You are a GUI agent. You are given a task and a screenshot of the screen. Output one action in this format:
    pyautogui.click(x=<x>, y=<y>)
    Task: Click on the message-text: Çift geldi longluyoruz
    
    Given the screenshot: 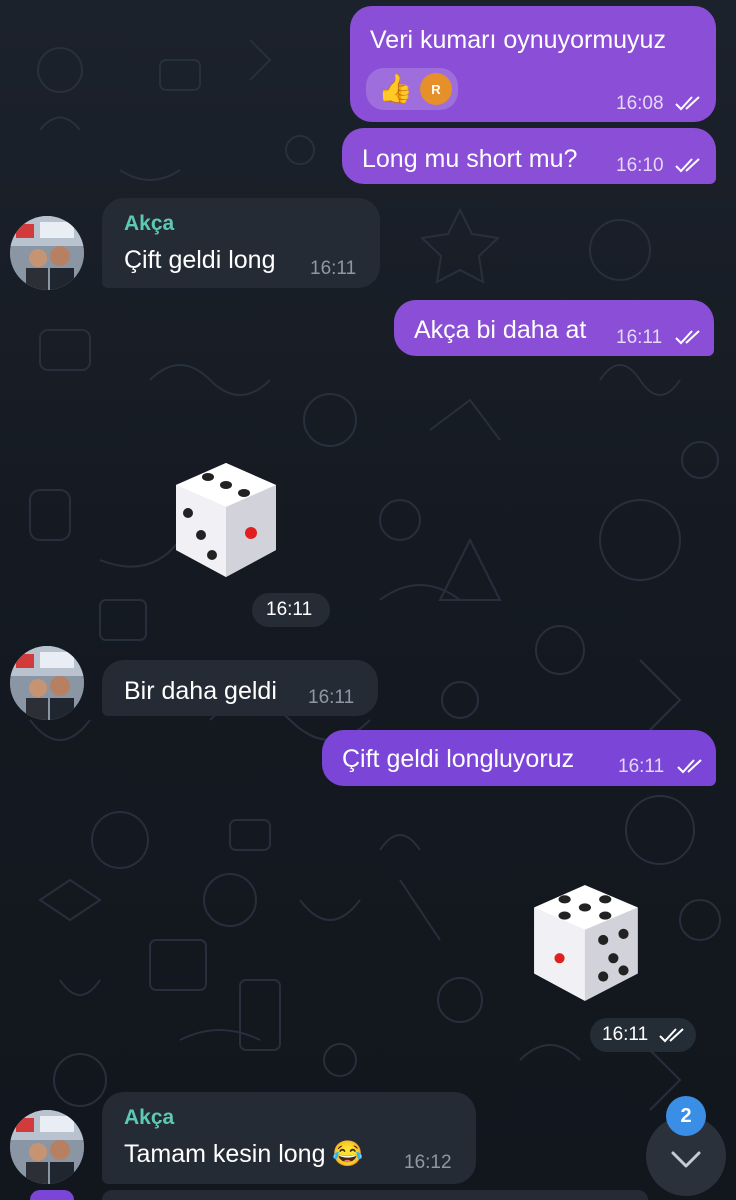 What is the action you would take?
    pyautogui.click(x=458, y=759)
    